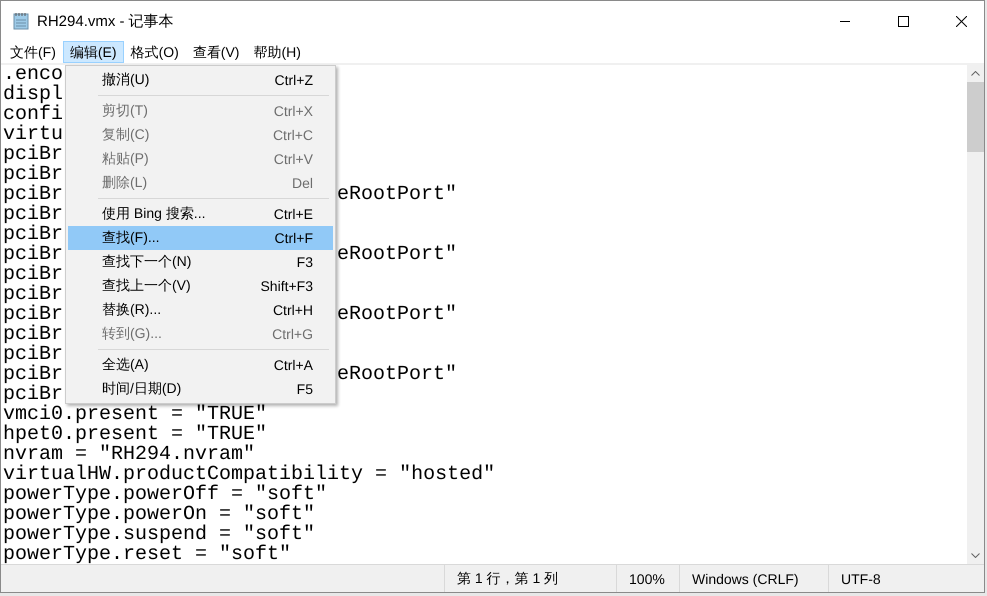  What do you see at coordinates (961, 21) in the screenshot?
I see `close-icon` at bounding box center [961, 21].